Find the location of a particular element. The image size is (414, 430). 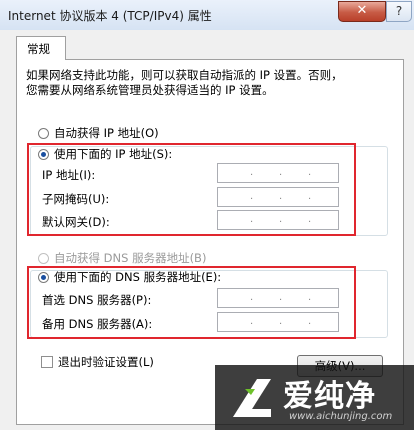

tab-general-label: 常规 is located at coordinates (38, 49).